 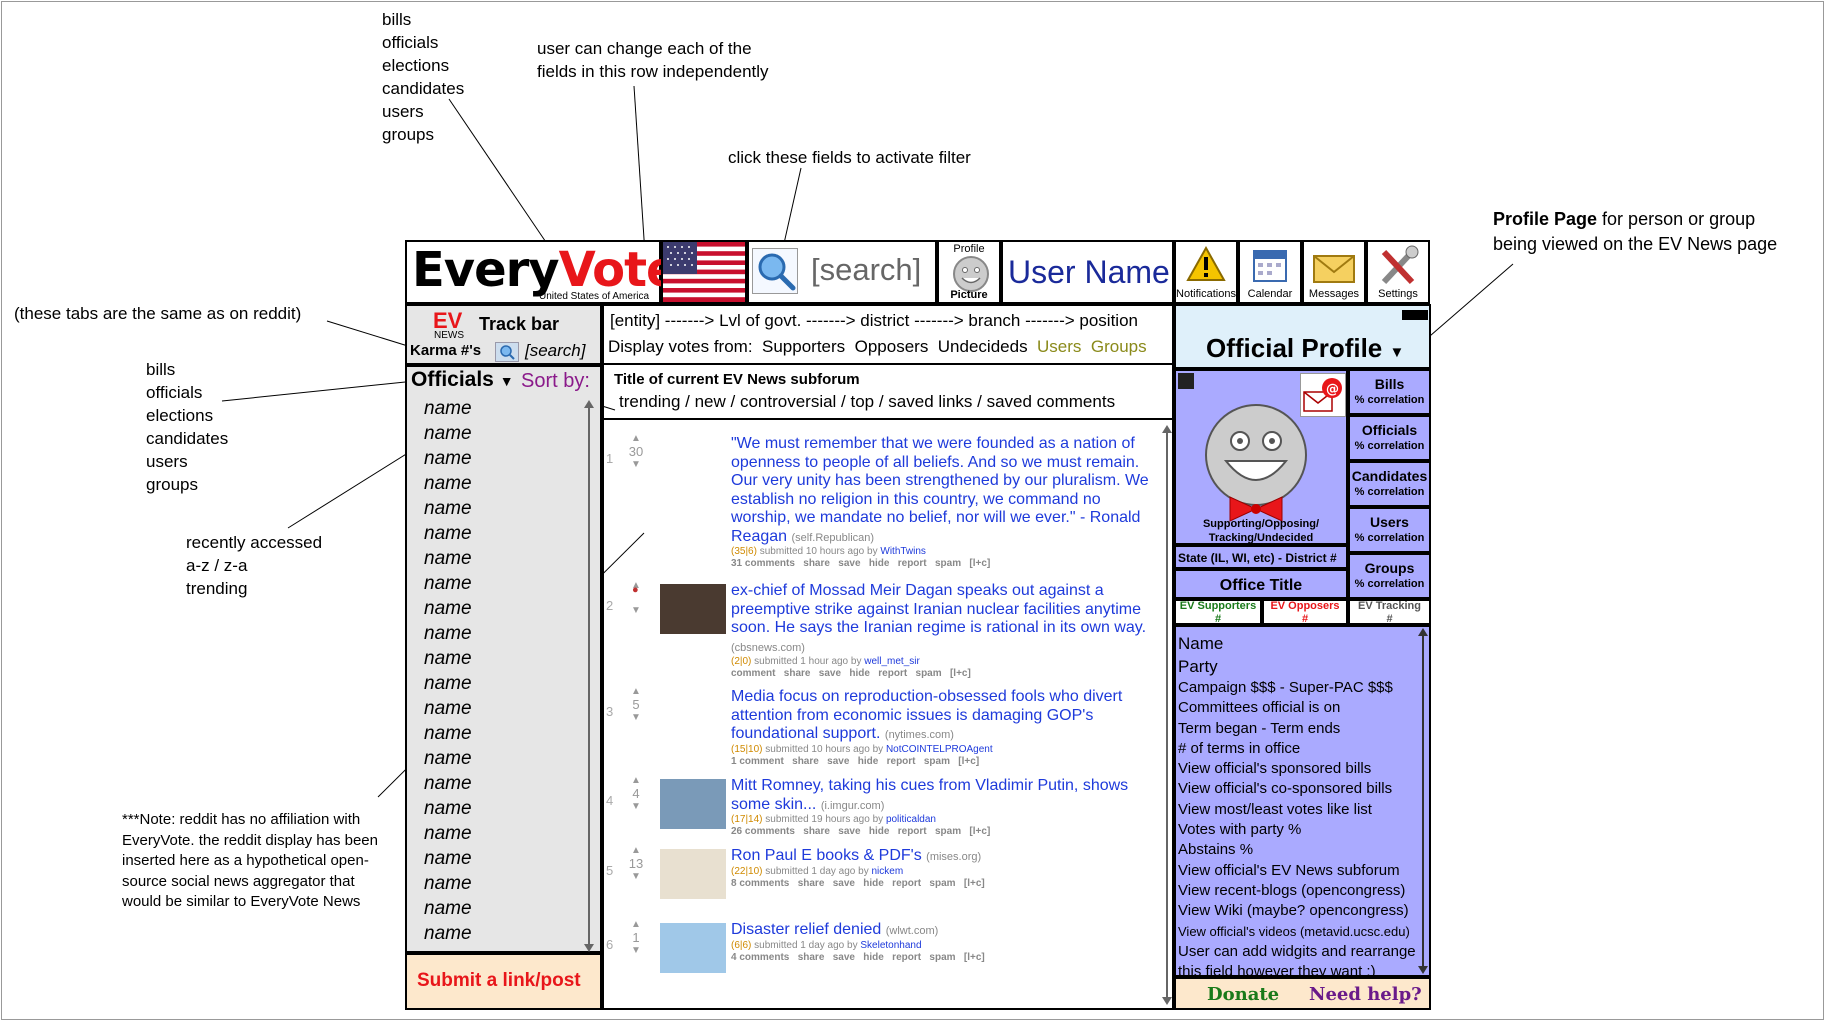 What do you see at coordinates (1167, 715) in the screenshot?
I see `main-scrollbar` at bounding box center [1167, 715].